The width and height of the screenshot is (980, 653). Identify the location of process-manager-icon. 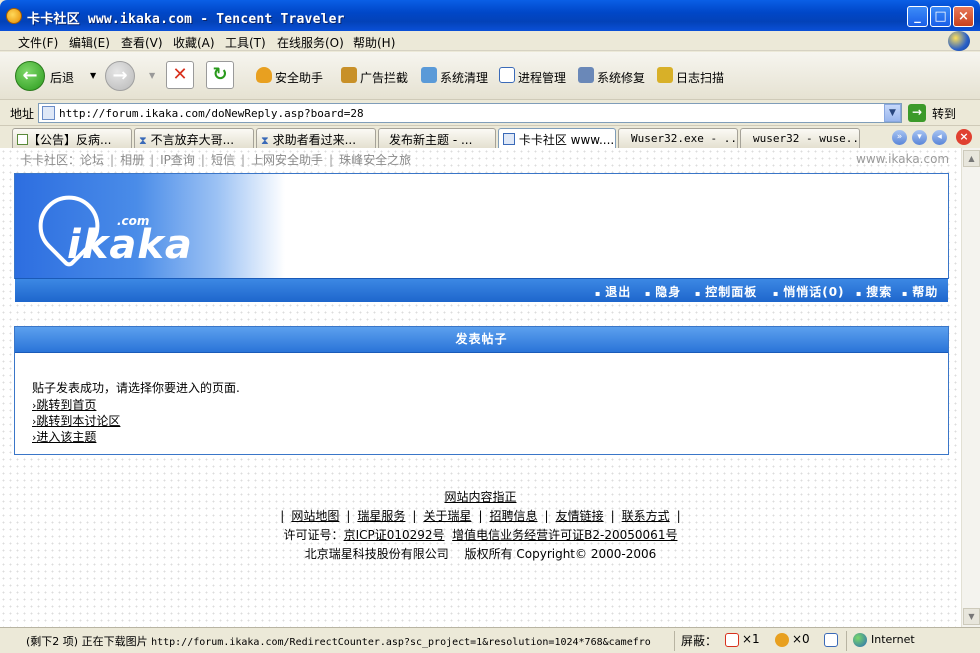
(507, 75).